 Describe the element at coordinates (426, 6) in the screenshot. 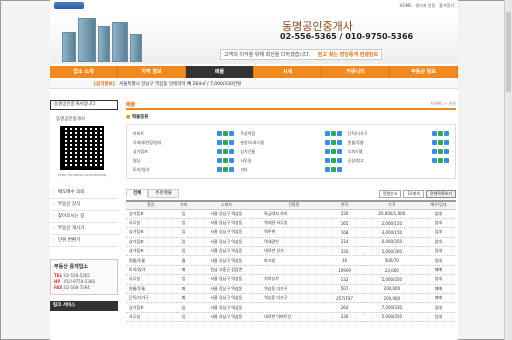

I see `top-link-admin: 관리자 인증` at that location.